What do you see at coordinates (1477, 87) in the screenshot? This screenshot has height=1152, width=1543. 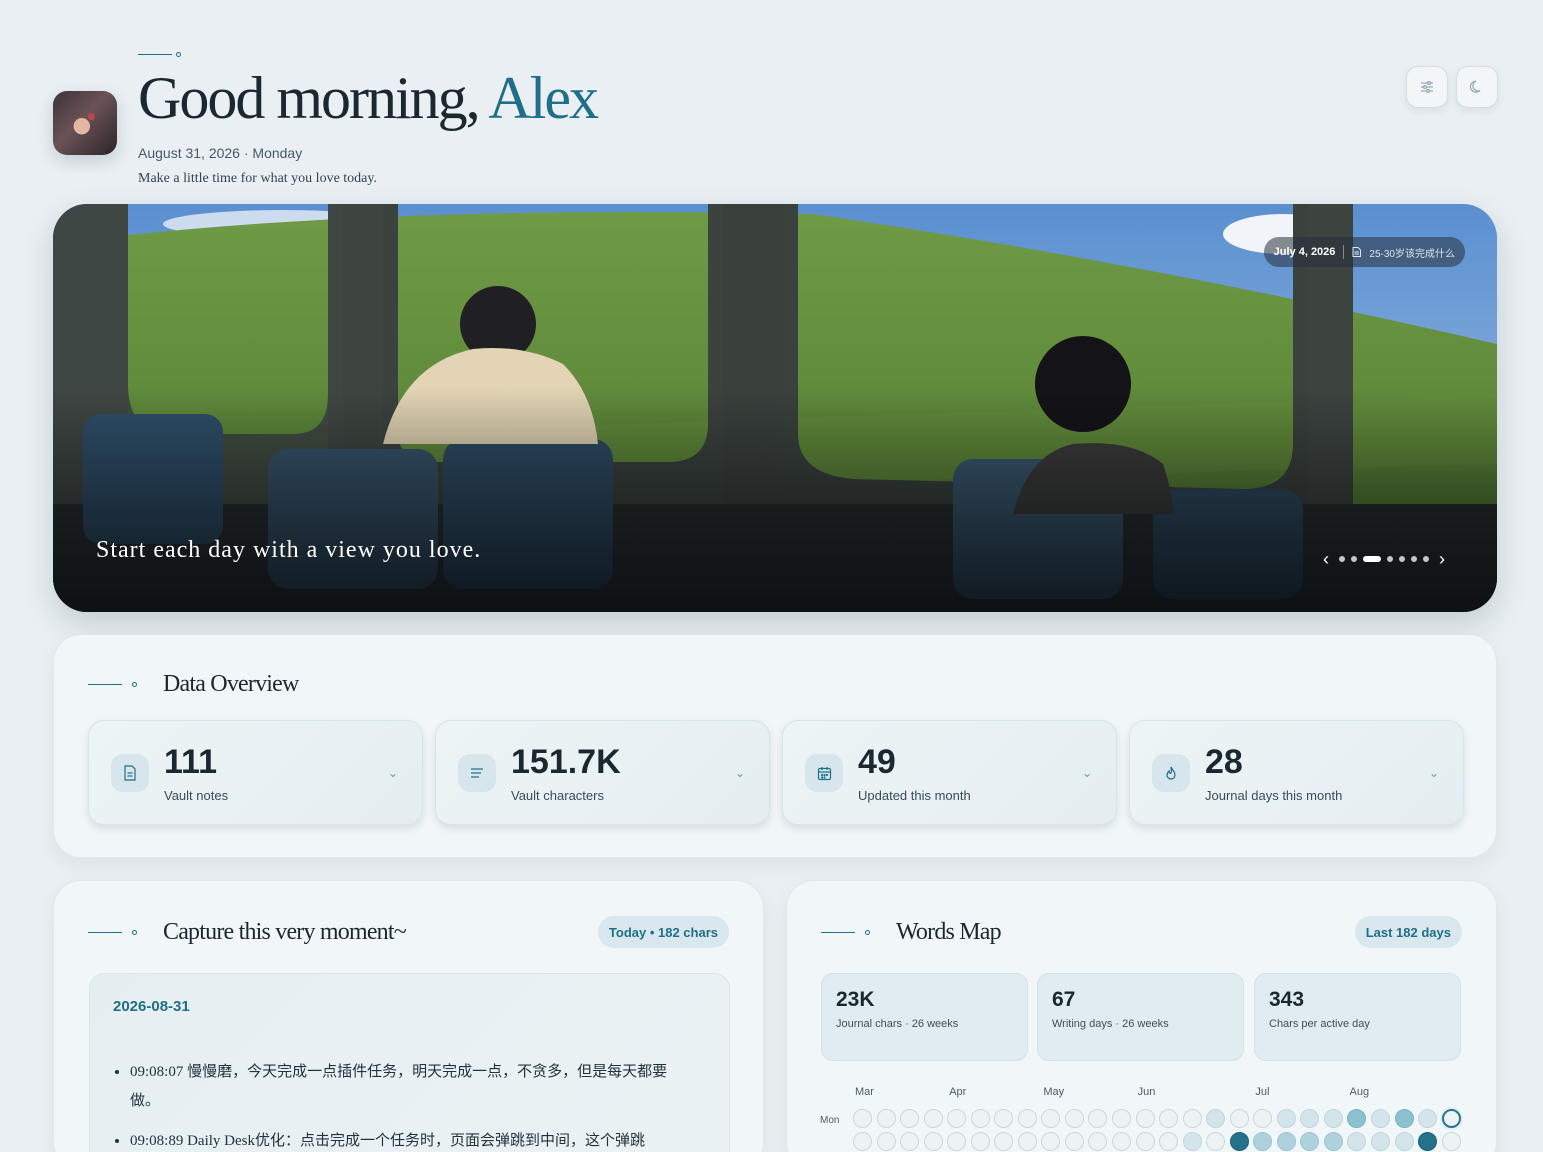 I see `theme-toggle-button` at bounding box center [1477, 87].